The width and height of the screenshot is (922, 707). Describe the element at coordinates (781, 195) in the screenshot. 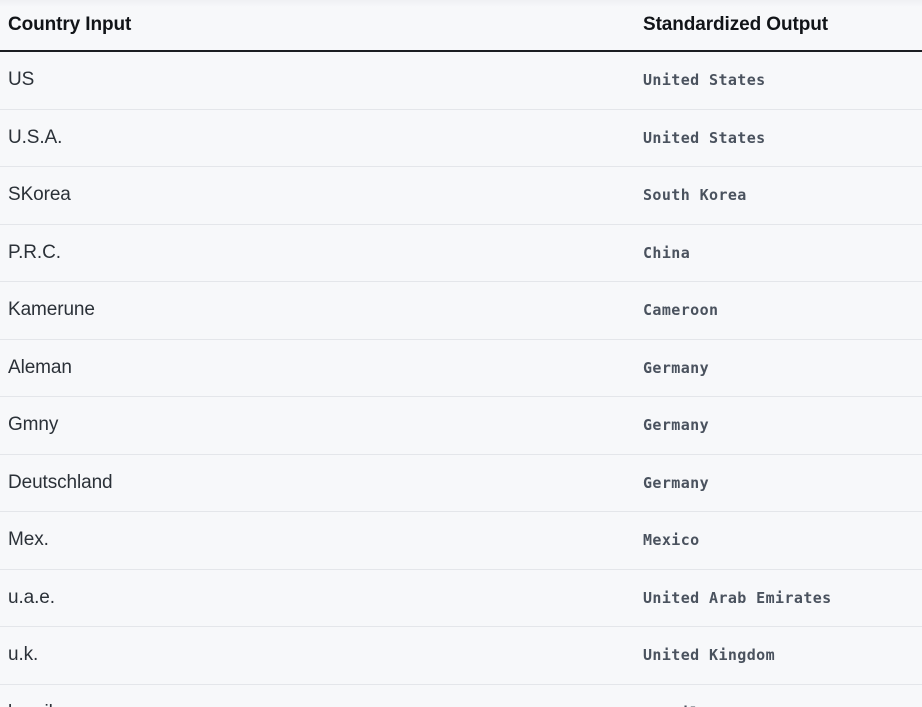

I see `cell-standardized-output: South Korea` at that location.